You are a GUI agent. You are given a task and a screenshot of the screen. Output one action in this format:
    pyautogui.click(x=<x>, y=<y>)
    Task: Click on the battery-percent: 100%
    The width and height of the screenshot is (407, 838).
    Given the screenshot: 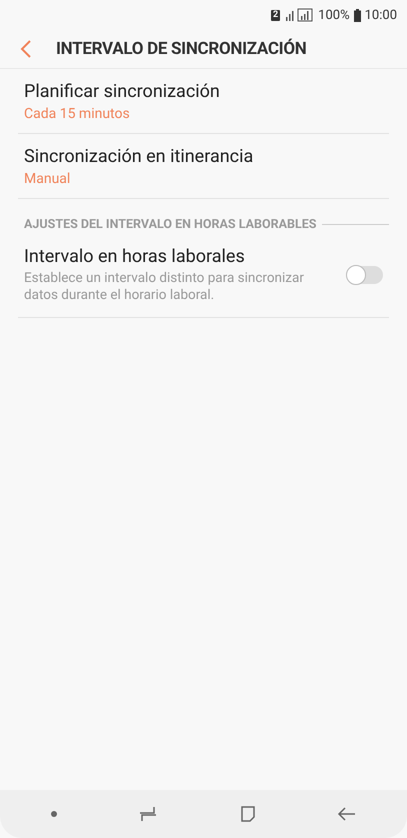 What is the action you would take?
    pyautogui.click(x=334, y=15)
    